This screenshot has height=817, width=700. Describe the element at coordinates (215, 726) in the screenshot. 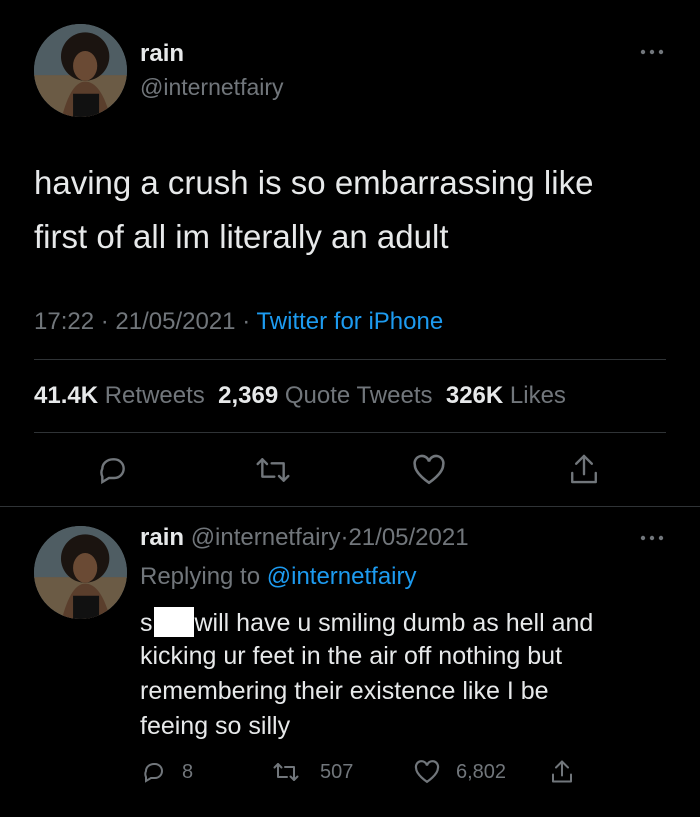

I see `reply-text-line-4: feeing so silly` at that location.